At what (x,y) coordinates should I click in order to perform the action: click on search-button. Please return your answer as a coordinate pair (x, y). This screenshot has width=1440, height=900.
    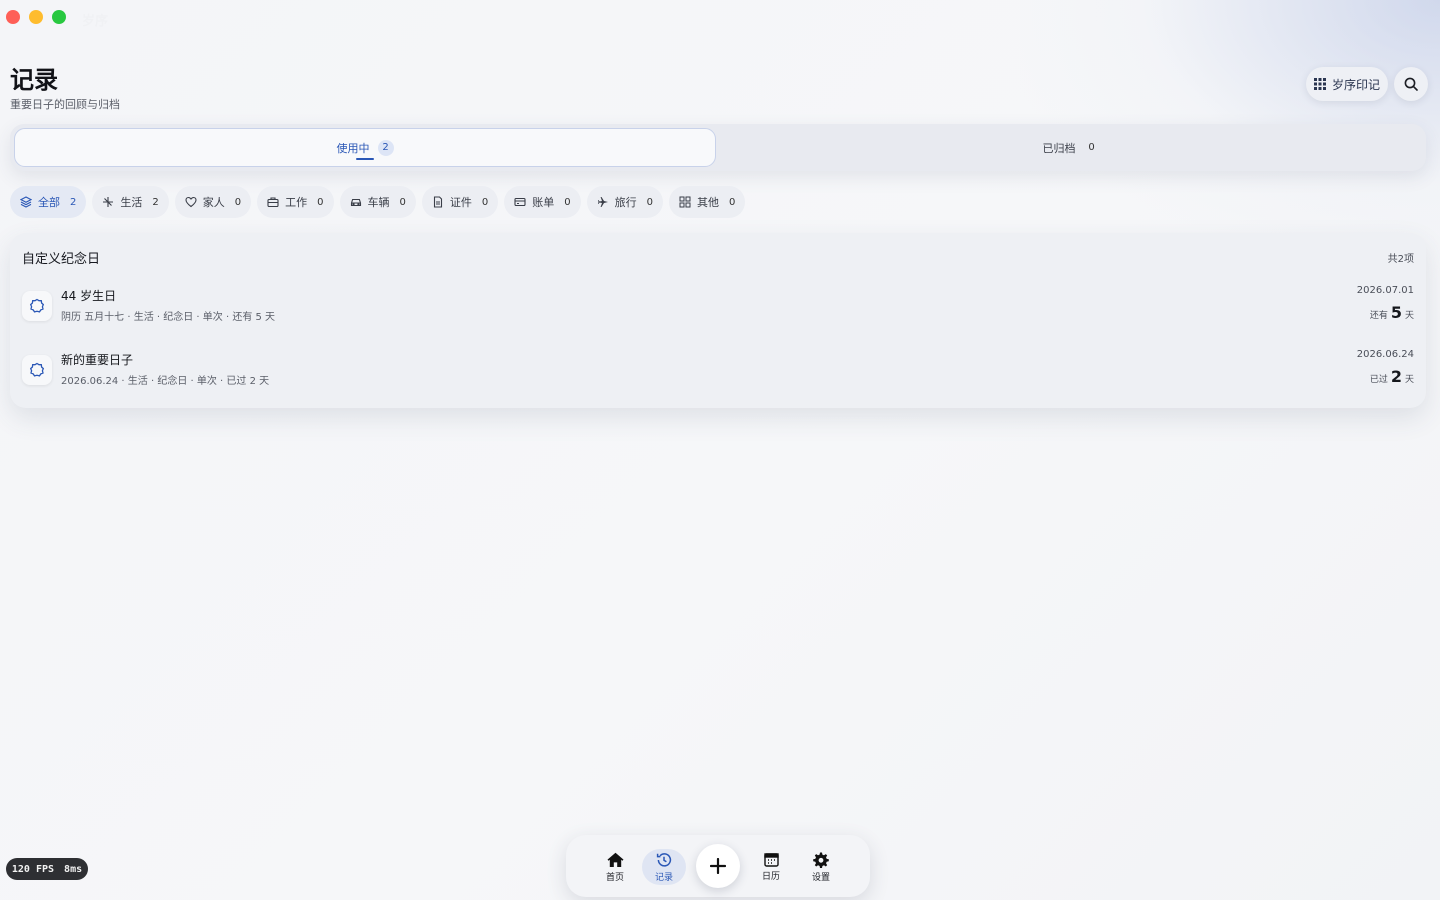
    Looking at the image, I should click on (1411, 84).